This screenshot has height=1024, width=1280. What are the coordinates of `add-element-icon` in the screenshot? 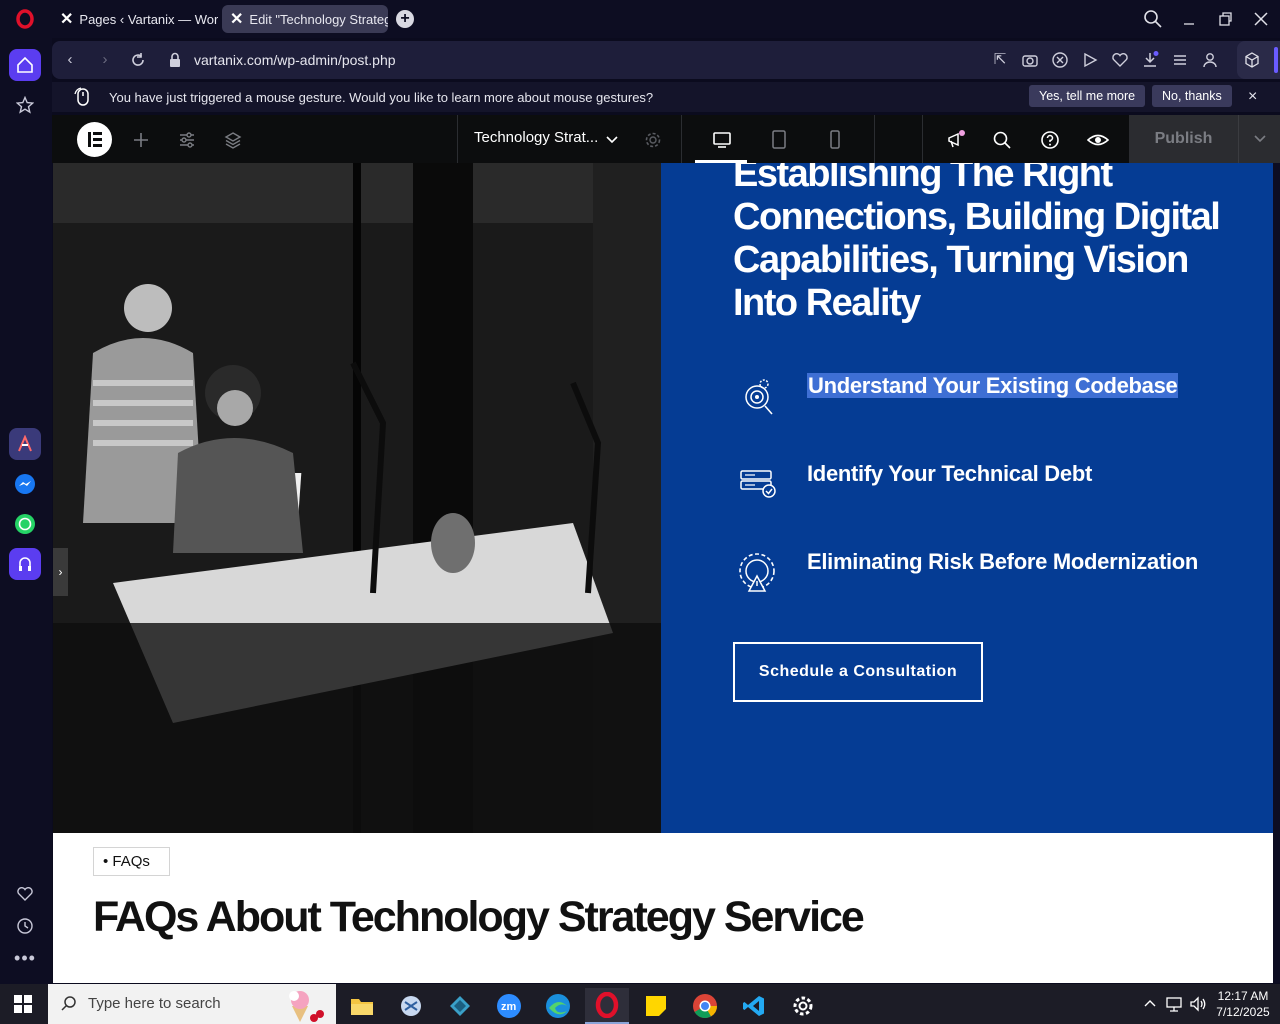 It's located at (141, 140).